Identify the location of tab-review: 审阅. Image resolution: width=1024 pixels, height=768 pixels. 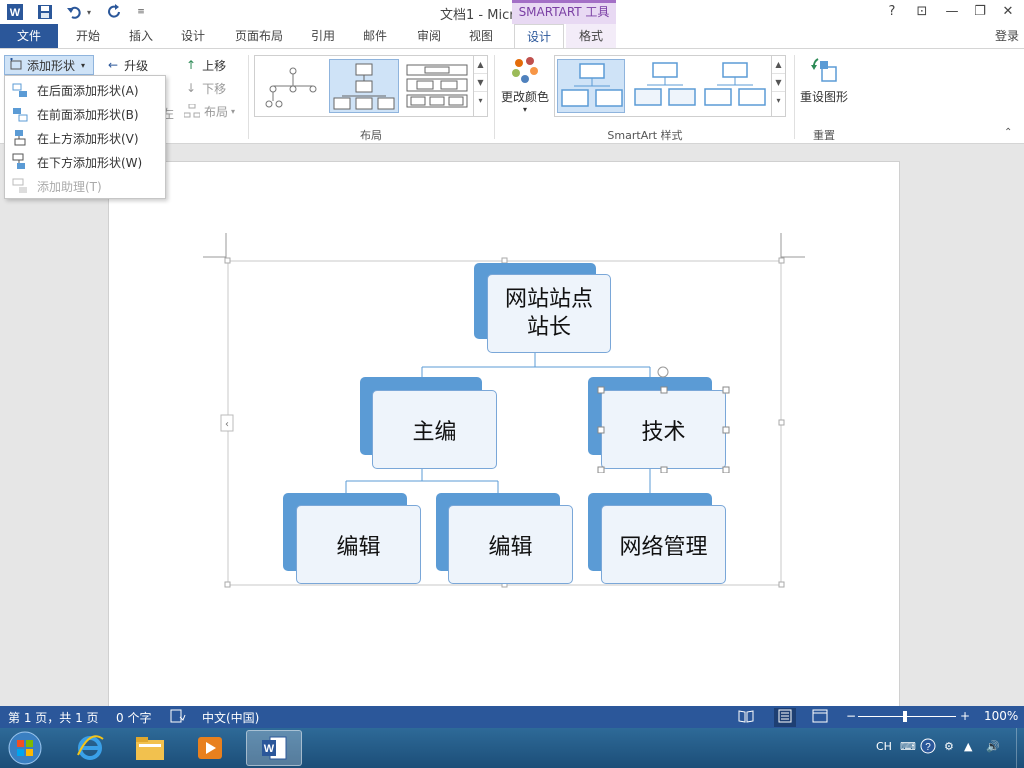
(429, 36).